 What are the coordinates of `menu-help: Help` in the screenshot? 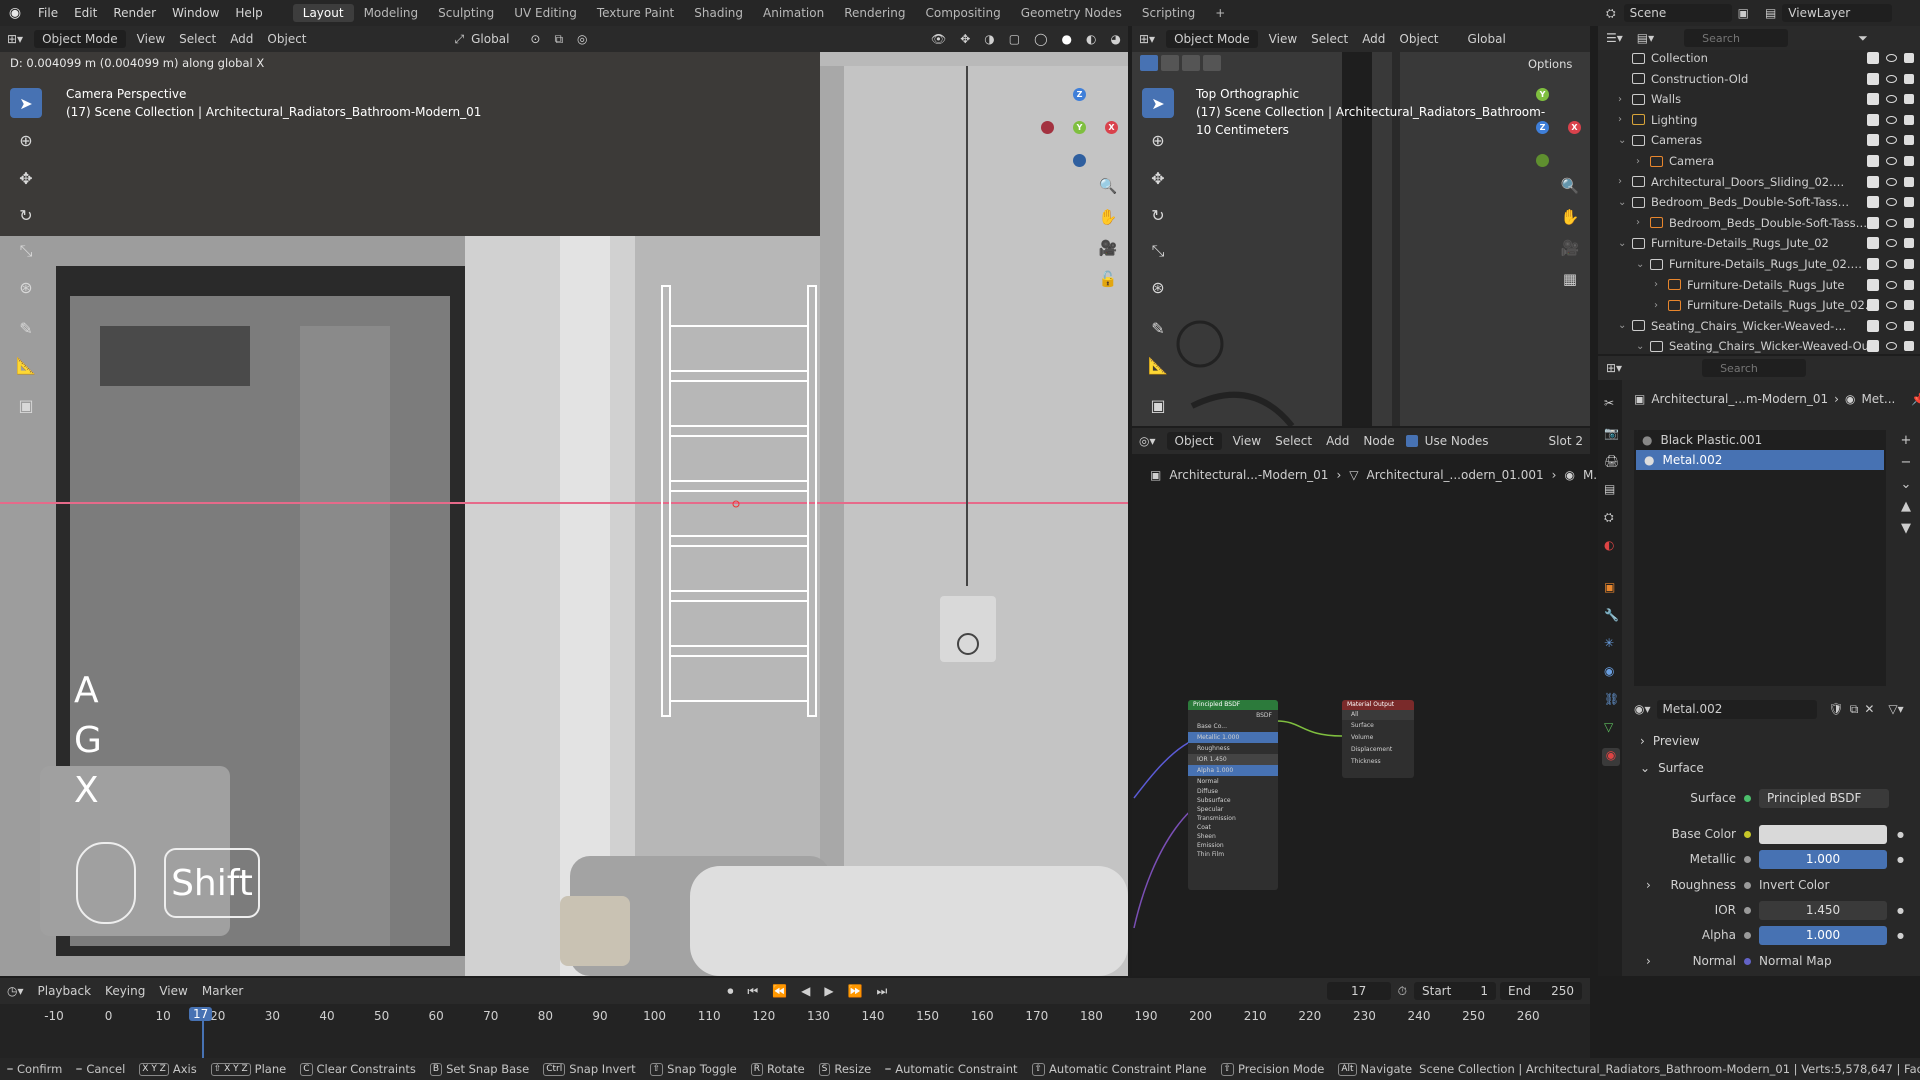 It's located at (248, 13).